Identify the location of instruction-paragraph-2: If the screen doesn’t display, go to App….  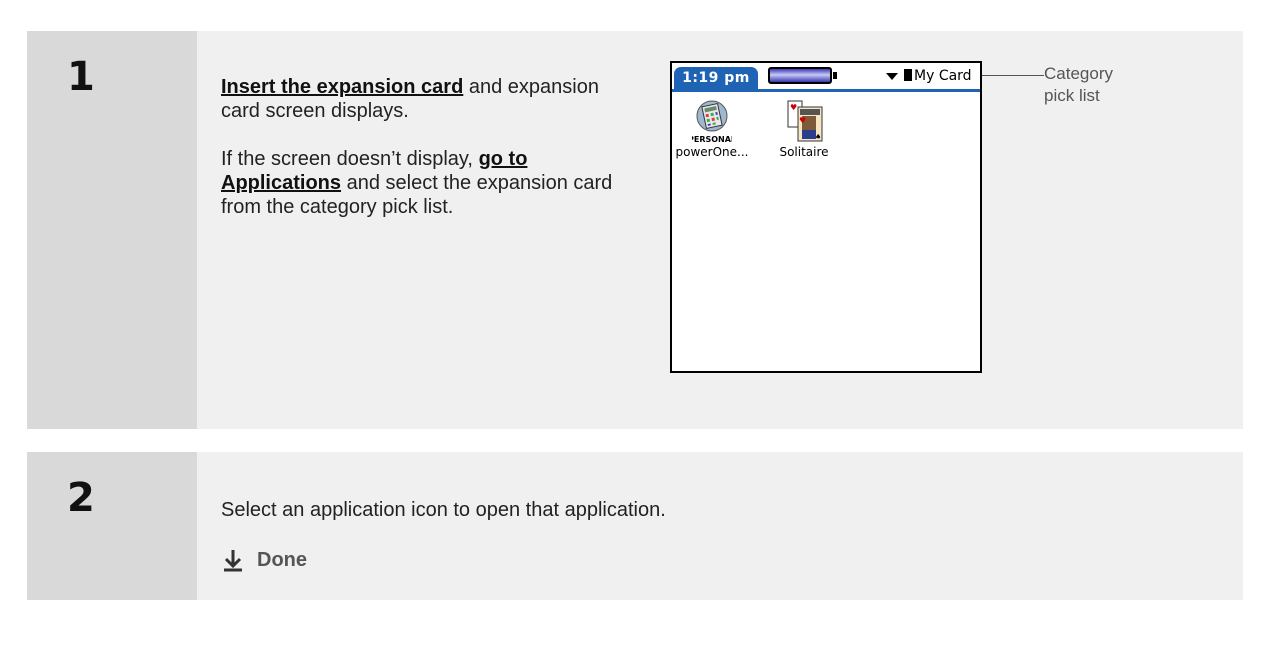
(421, 183).